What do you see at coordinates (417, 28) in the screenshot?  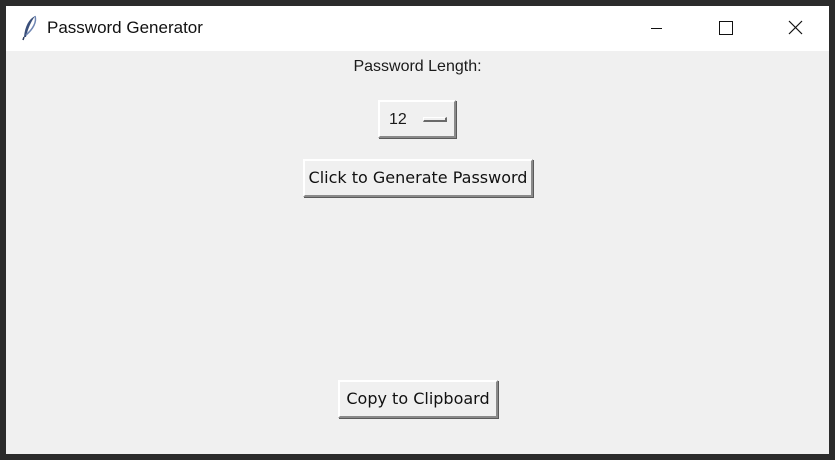 I see `title-bar: Password Generator` at bounding box center [417, 28].